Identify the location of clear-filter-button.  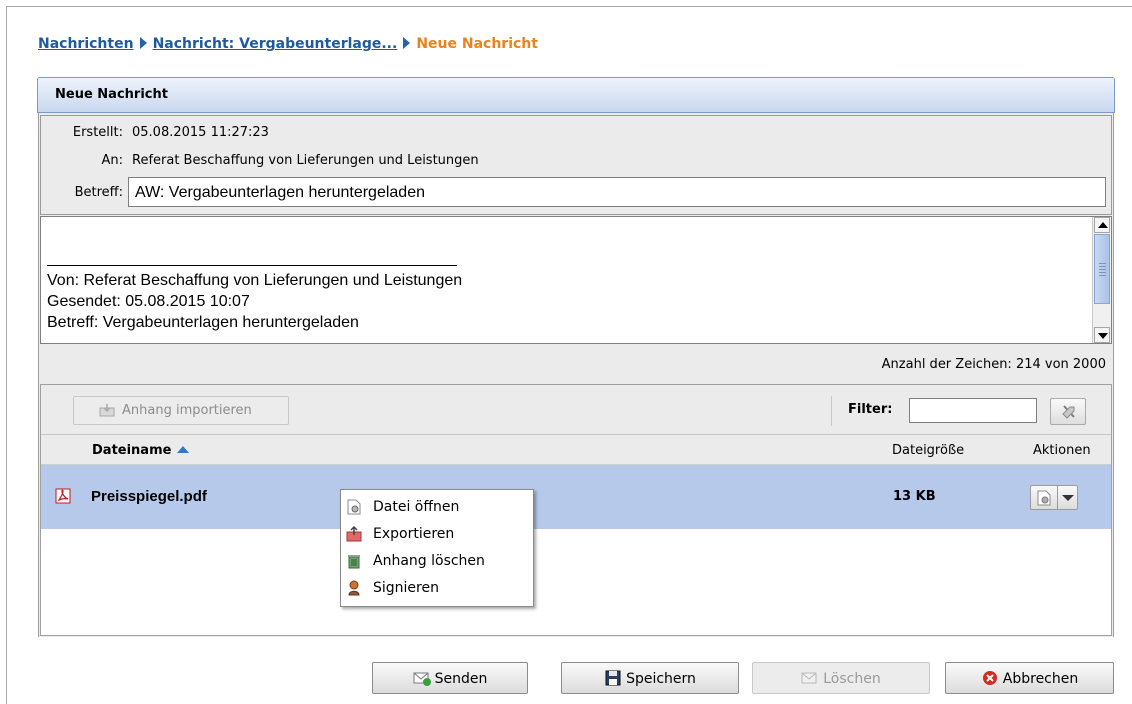
(1068, 411).